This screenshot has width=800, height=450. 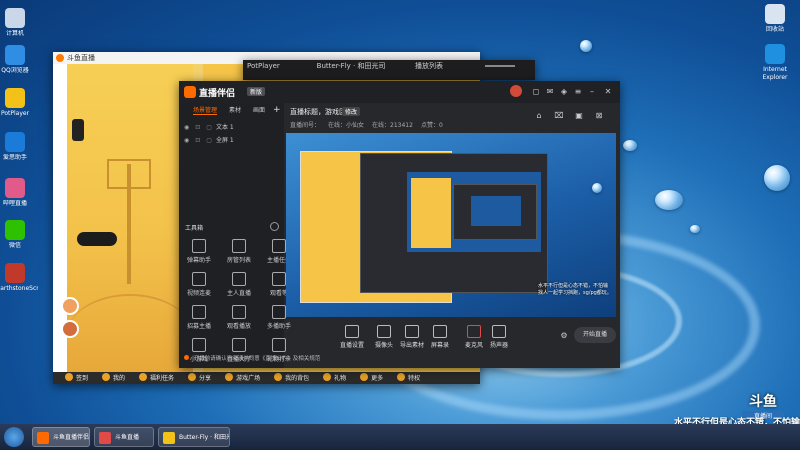 I want to click on version-badge: 新版, so click(x=256, y=91).